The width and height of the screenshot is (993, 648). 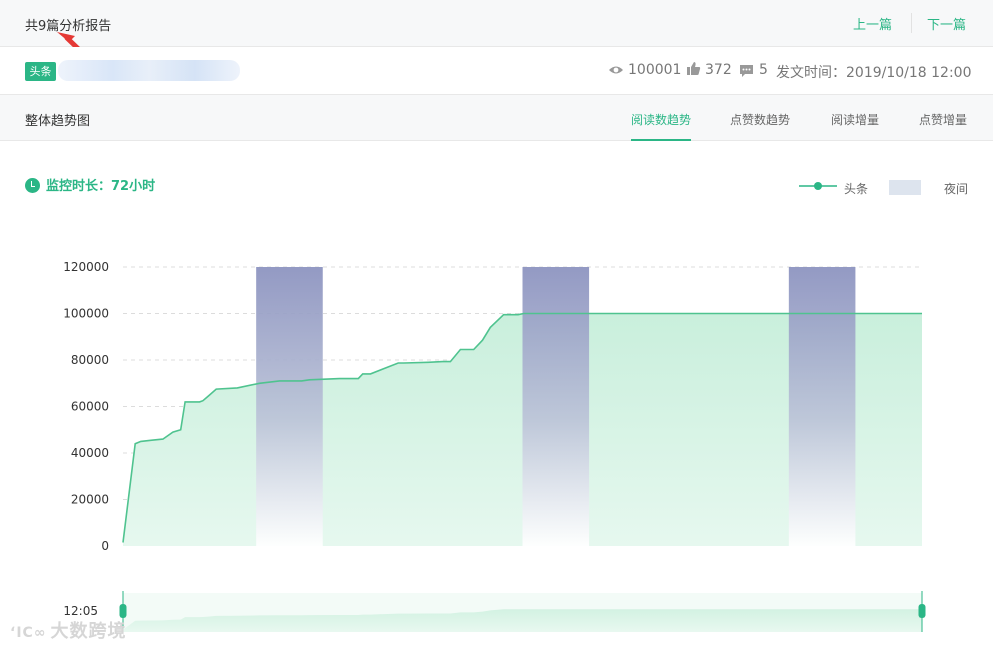 I want to click on y-tick-label: 100000, so click(x=86, y=314).